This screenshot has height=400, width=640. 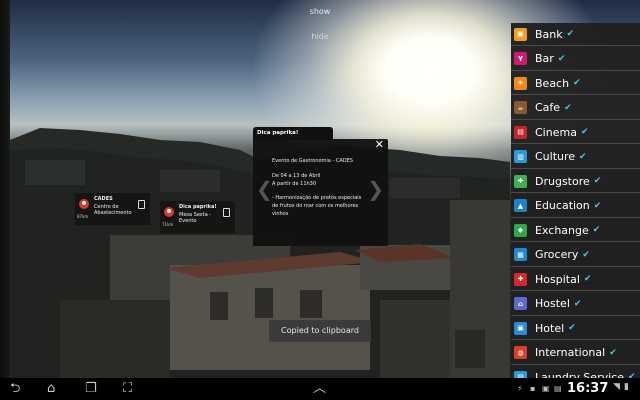 What do you see at coordinates (112, 209) in the screenshot?
I see `poi-marker: 87km CADES Centro de Abastecimento` at bounding box center [112, 209].